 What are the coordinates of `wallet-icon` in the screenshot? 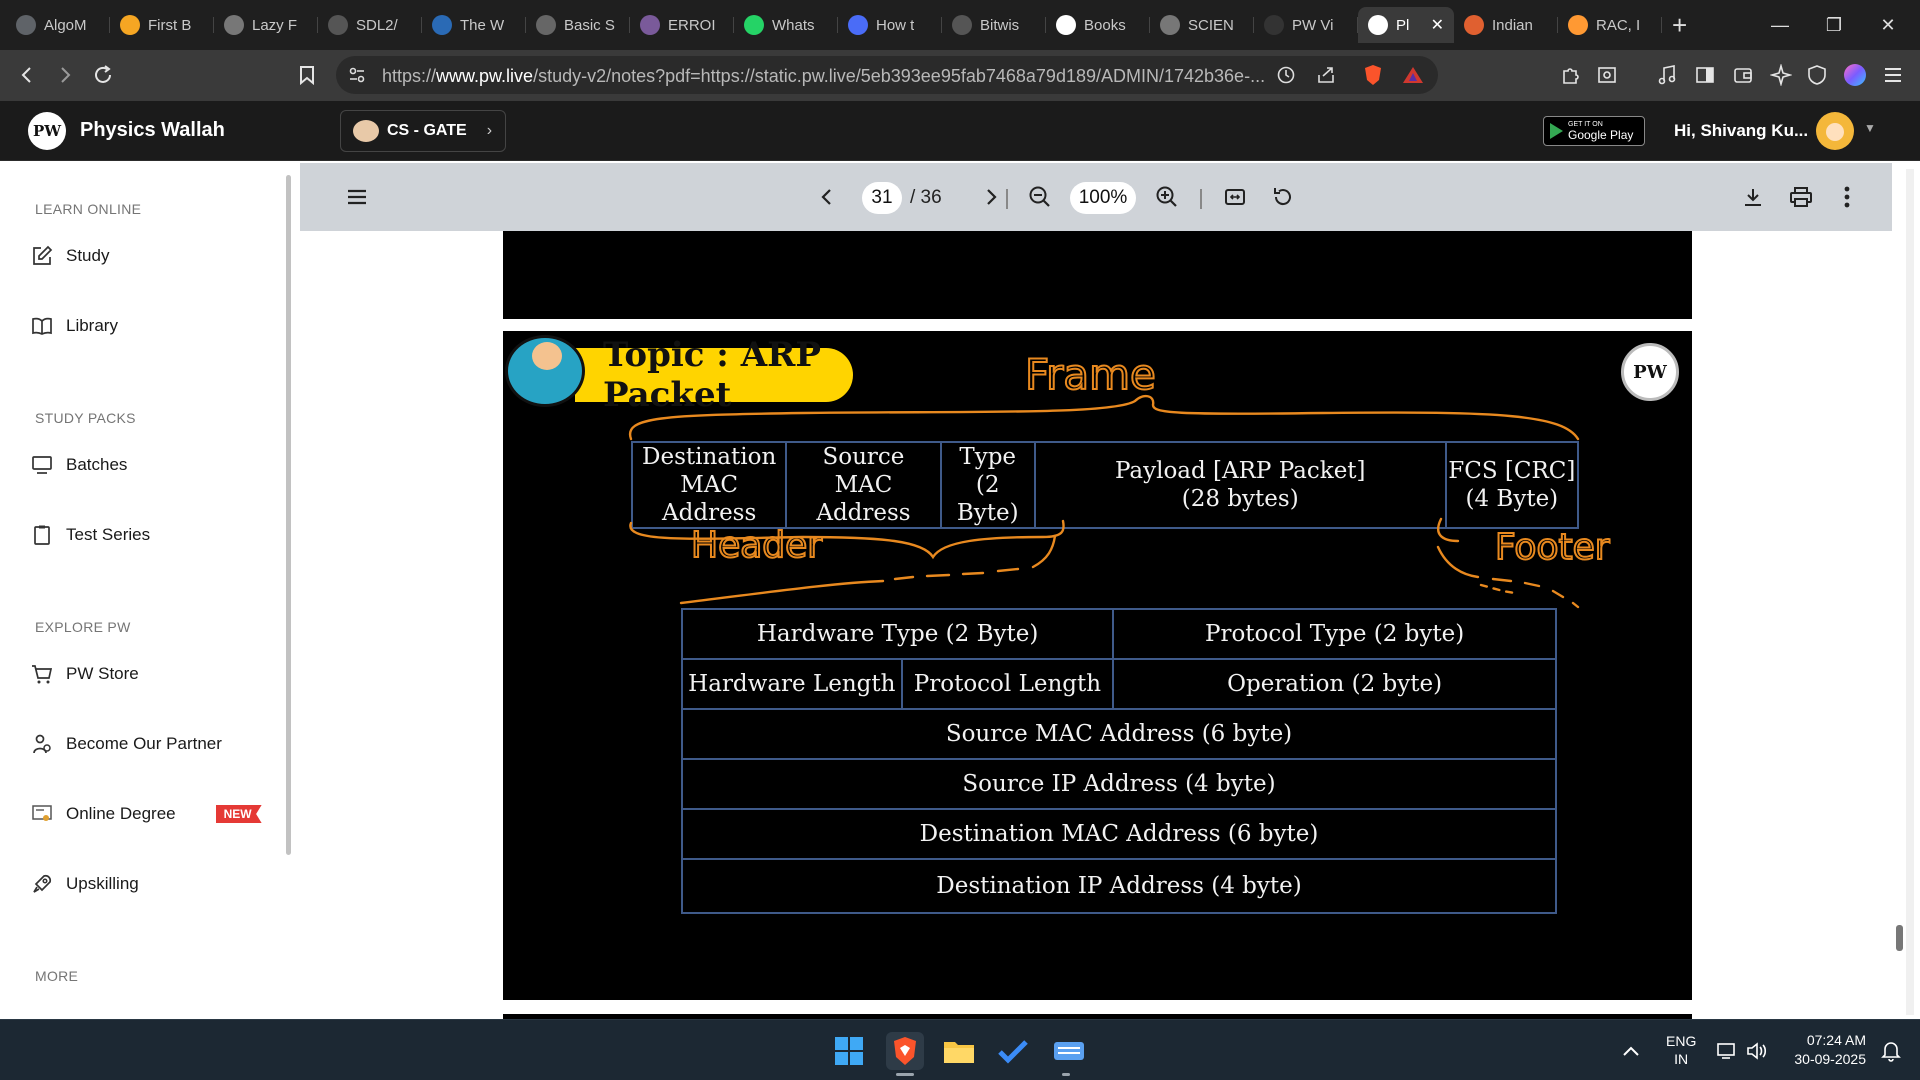 It's located at (1743, 75).